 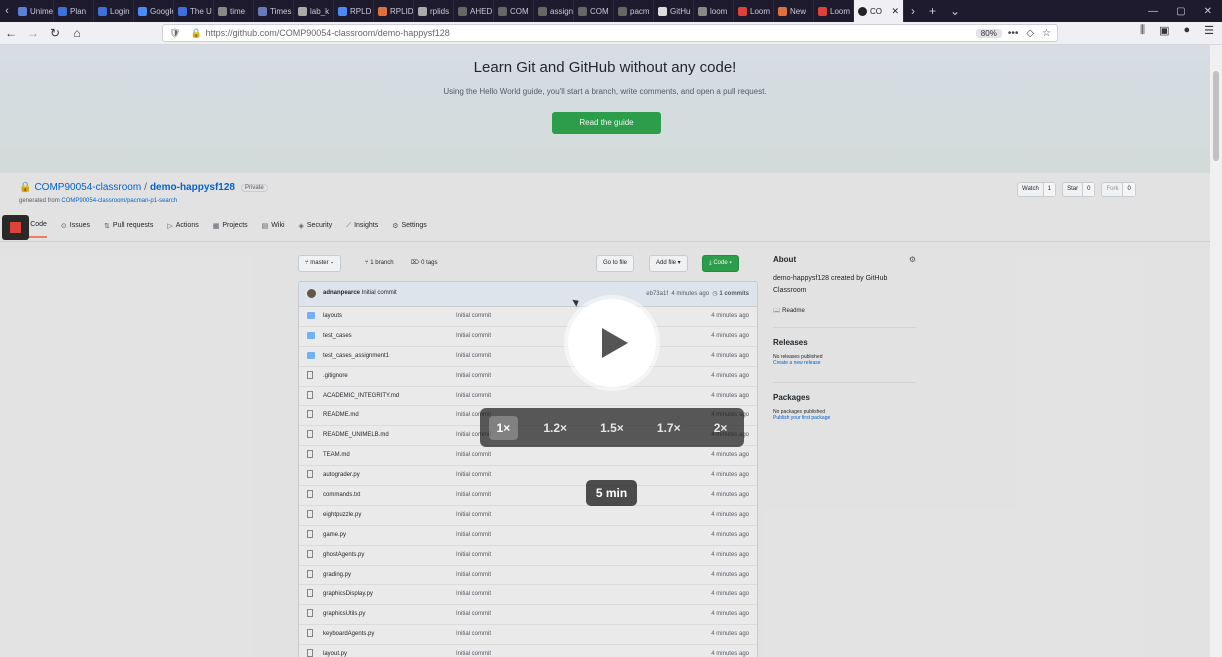 I want to click on page-actions-icon: •••, so click(x=1013, y=33).